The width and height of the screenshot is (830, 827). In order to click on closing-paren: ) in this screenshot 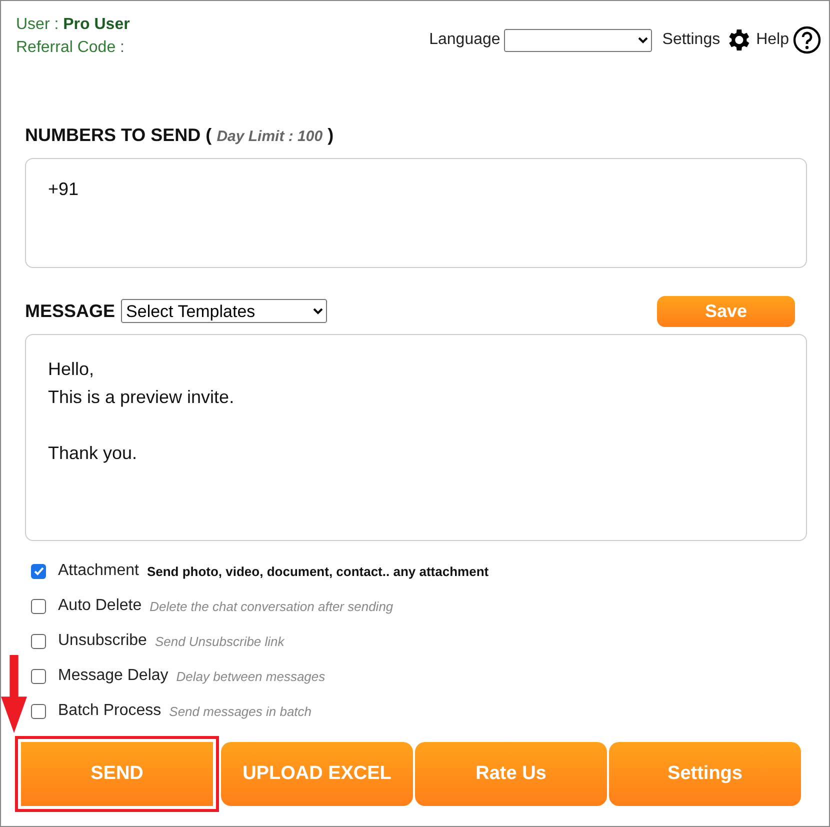, I will do `click(331, 135)`.